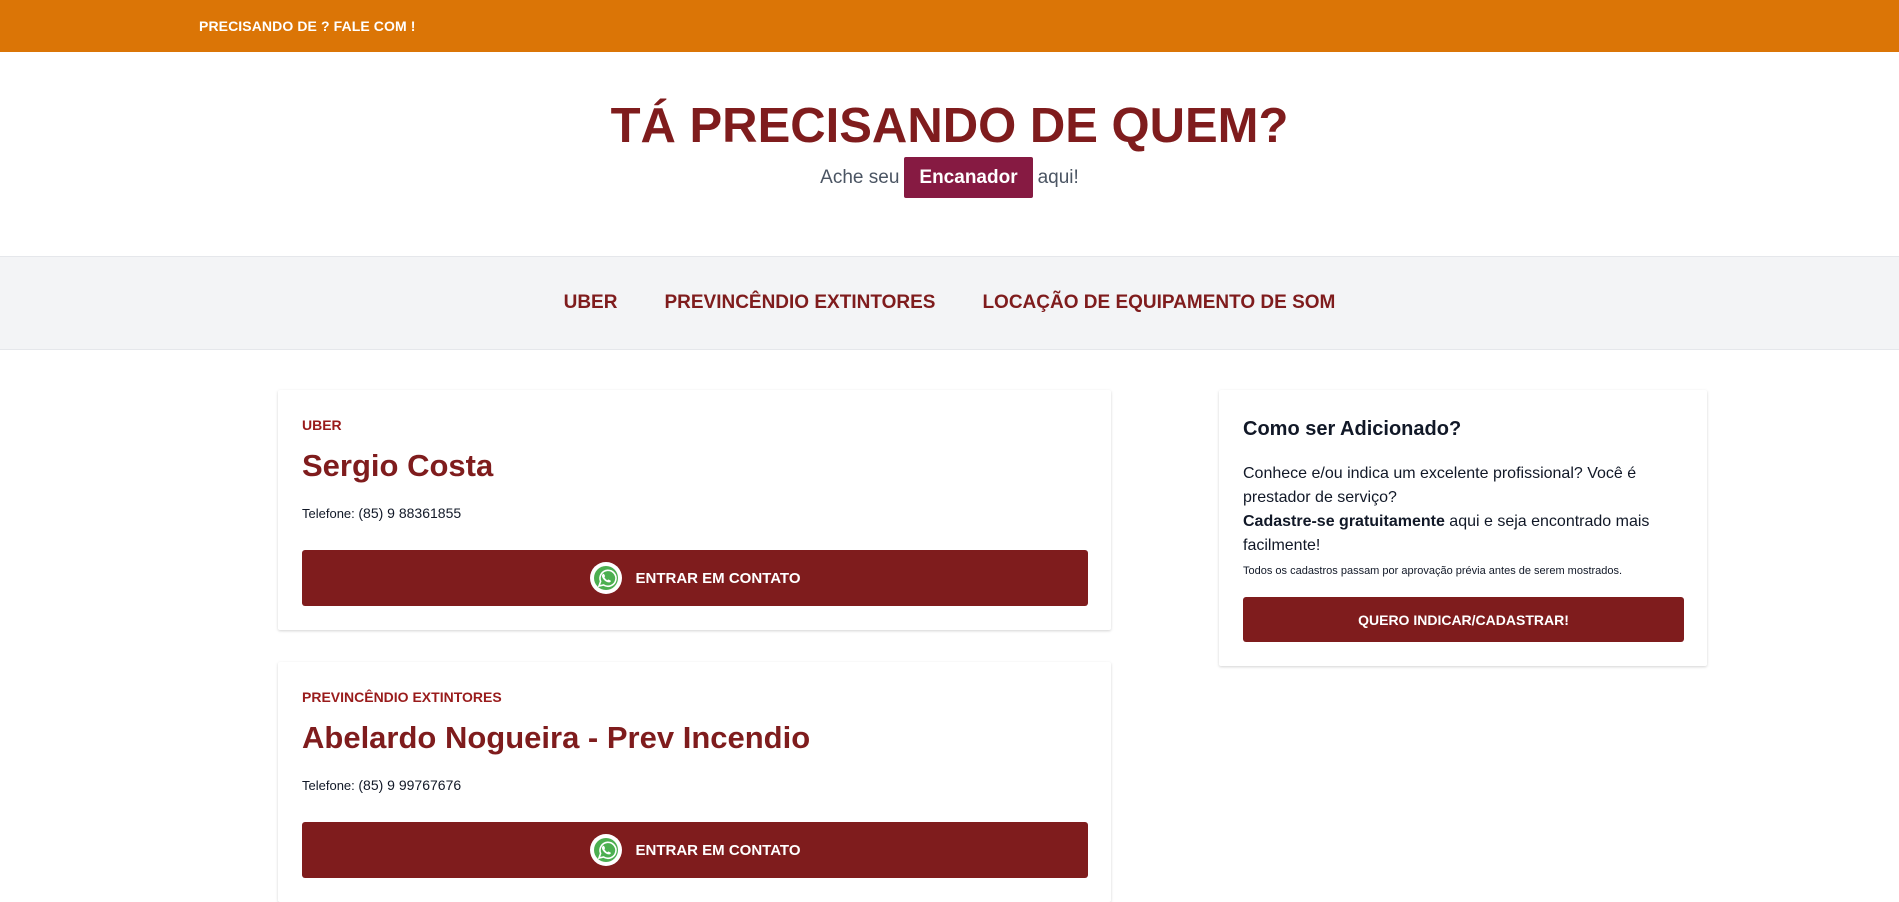 Image resolution: width=1899 pixels, height=902 pixels. Describe the element at coordinates (398, 465) in the screenshot. I see `listing-name: Sergio Costa` at that location.